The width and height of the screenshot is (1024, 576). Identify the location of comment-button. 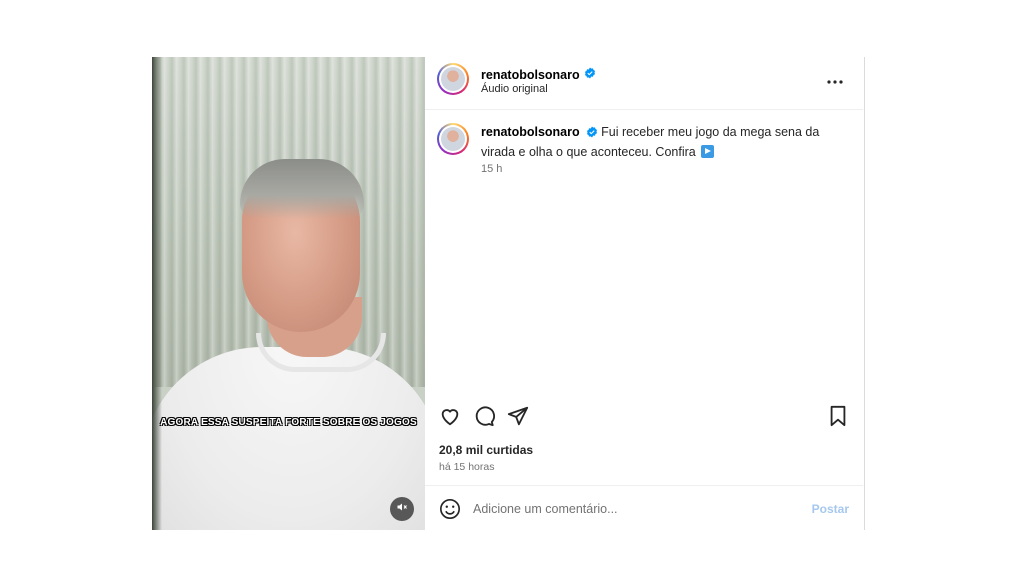
(484, 418).